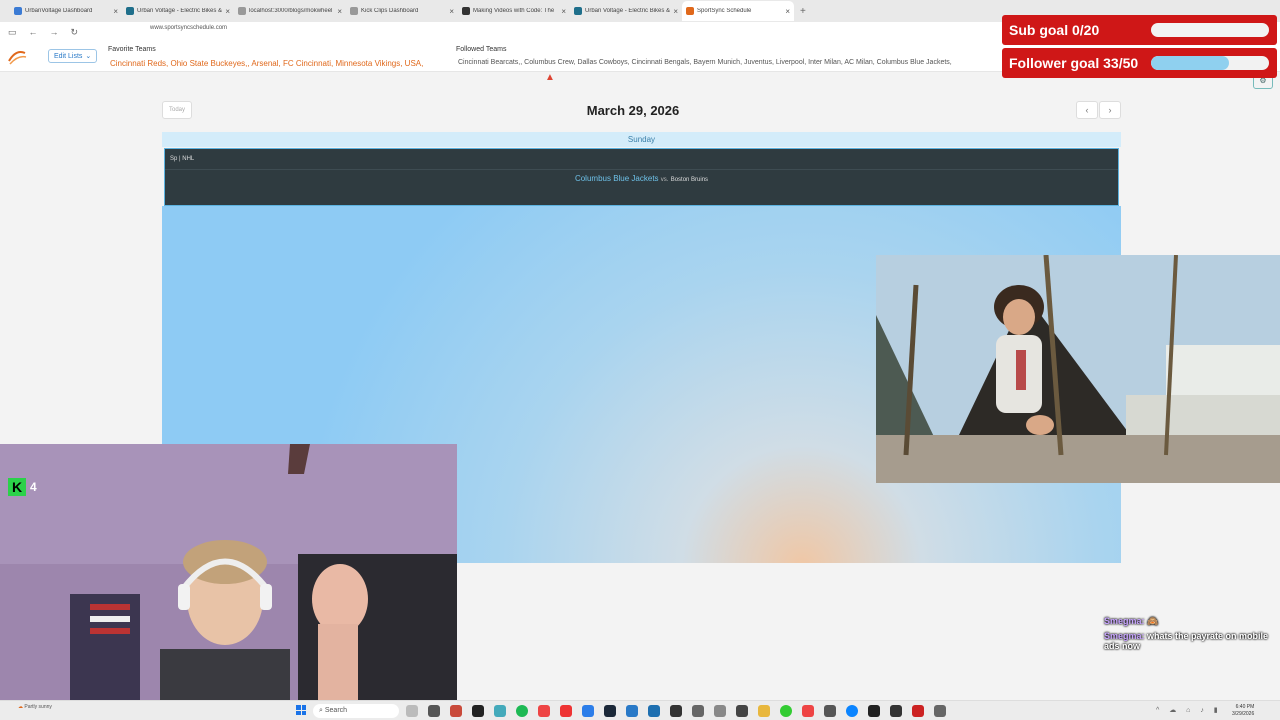  What do you see at coordinates (1243, 711) in the screenshot?
I see `taskbar-clock: 6:40 PM 3/29/2026` at bounding box center [1243, 711].